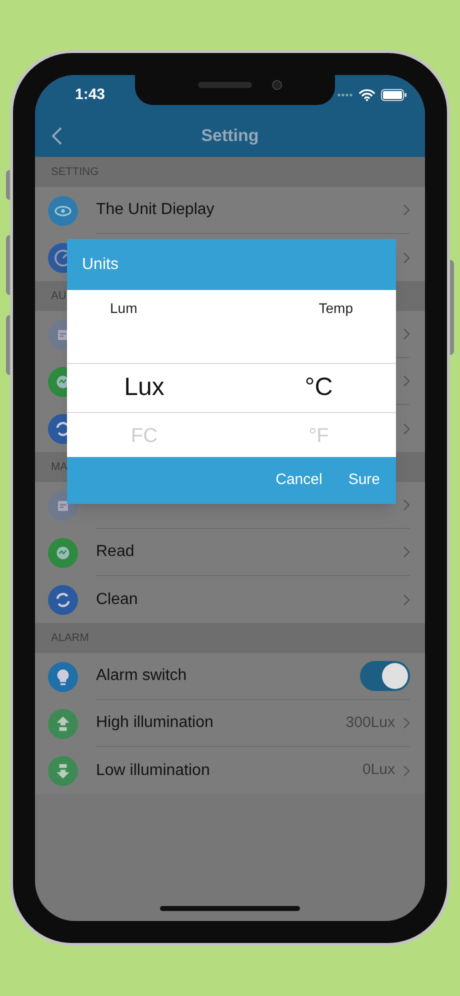 This screenshot has width=460, height=996. What do you see at coordinates (370, 722) in the screenshot?
I see `row-value: 300Lux` at bounding box center [370, 722].